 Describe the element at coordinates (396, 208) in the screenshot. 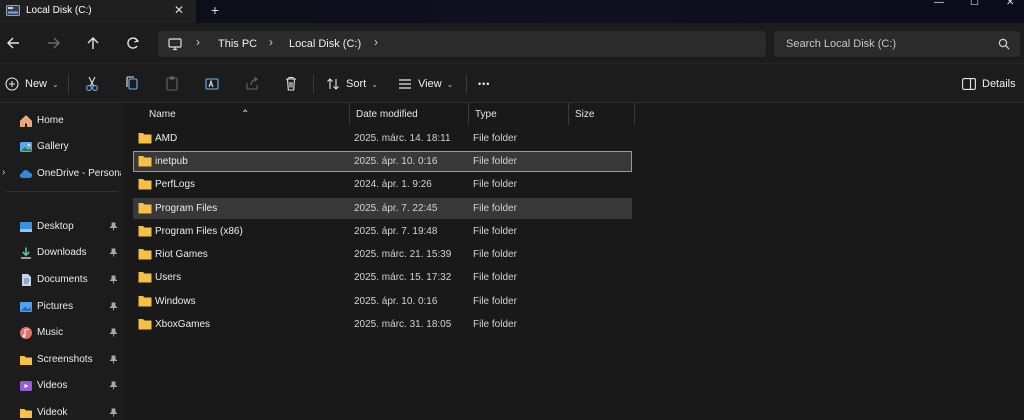

I see `file-date: 2025. ápr. 7. 22:45` at that location.